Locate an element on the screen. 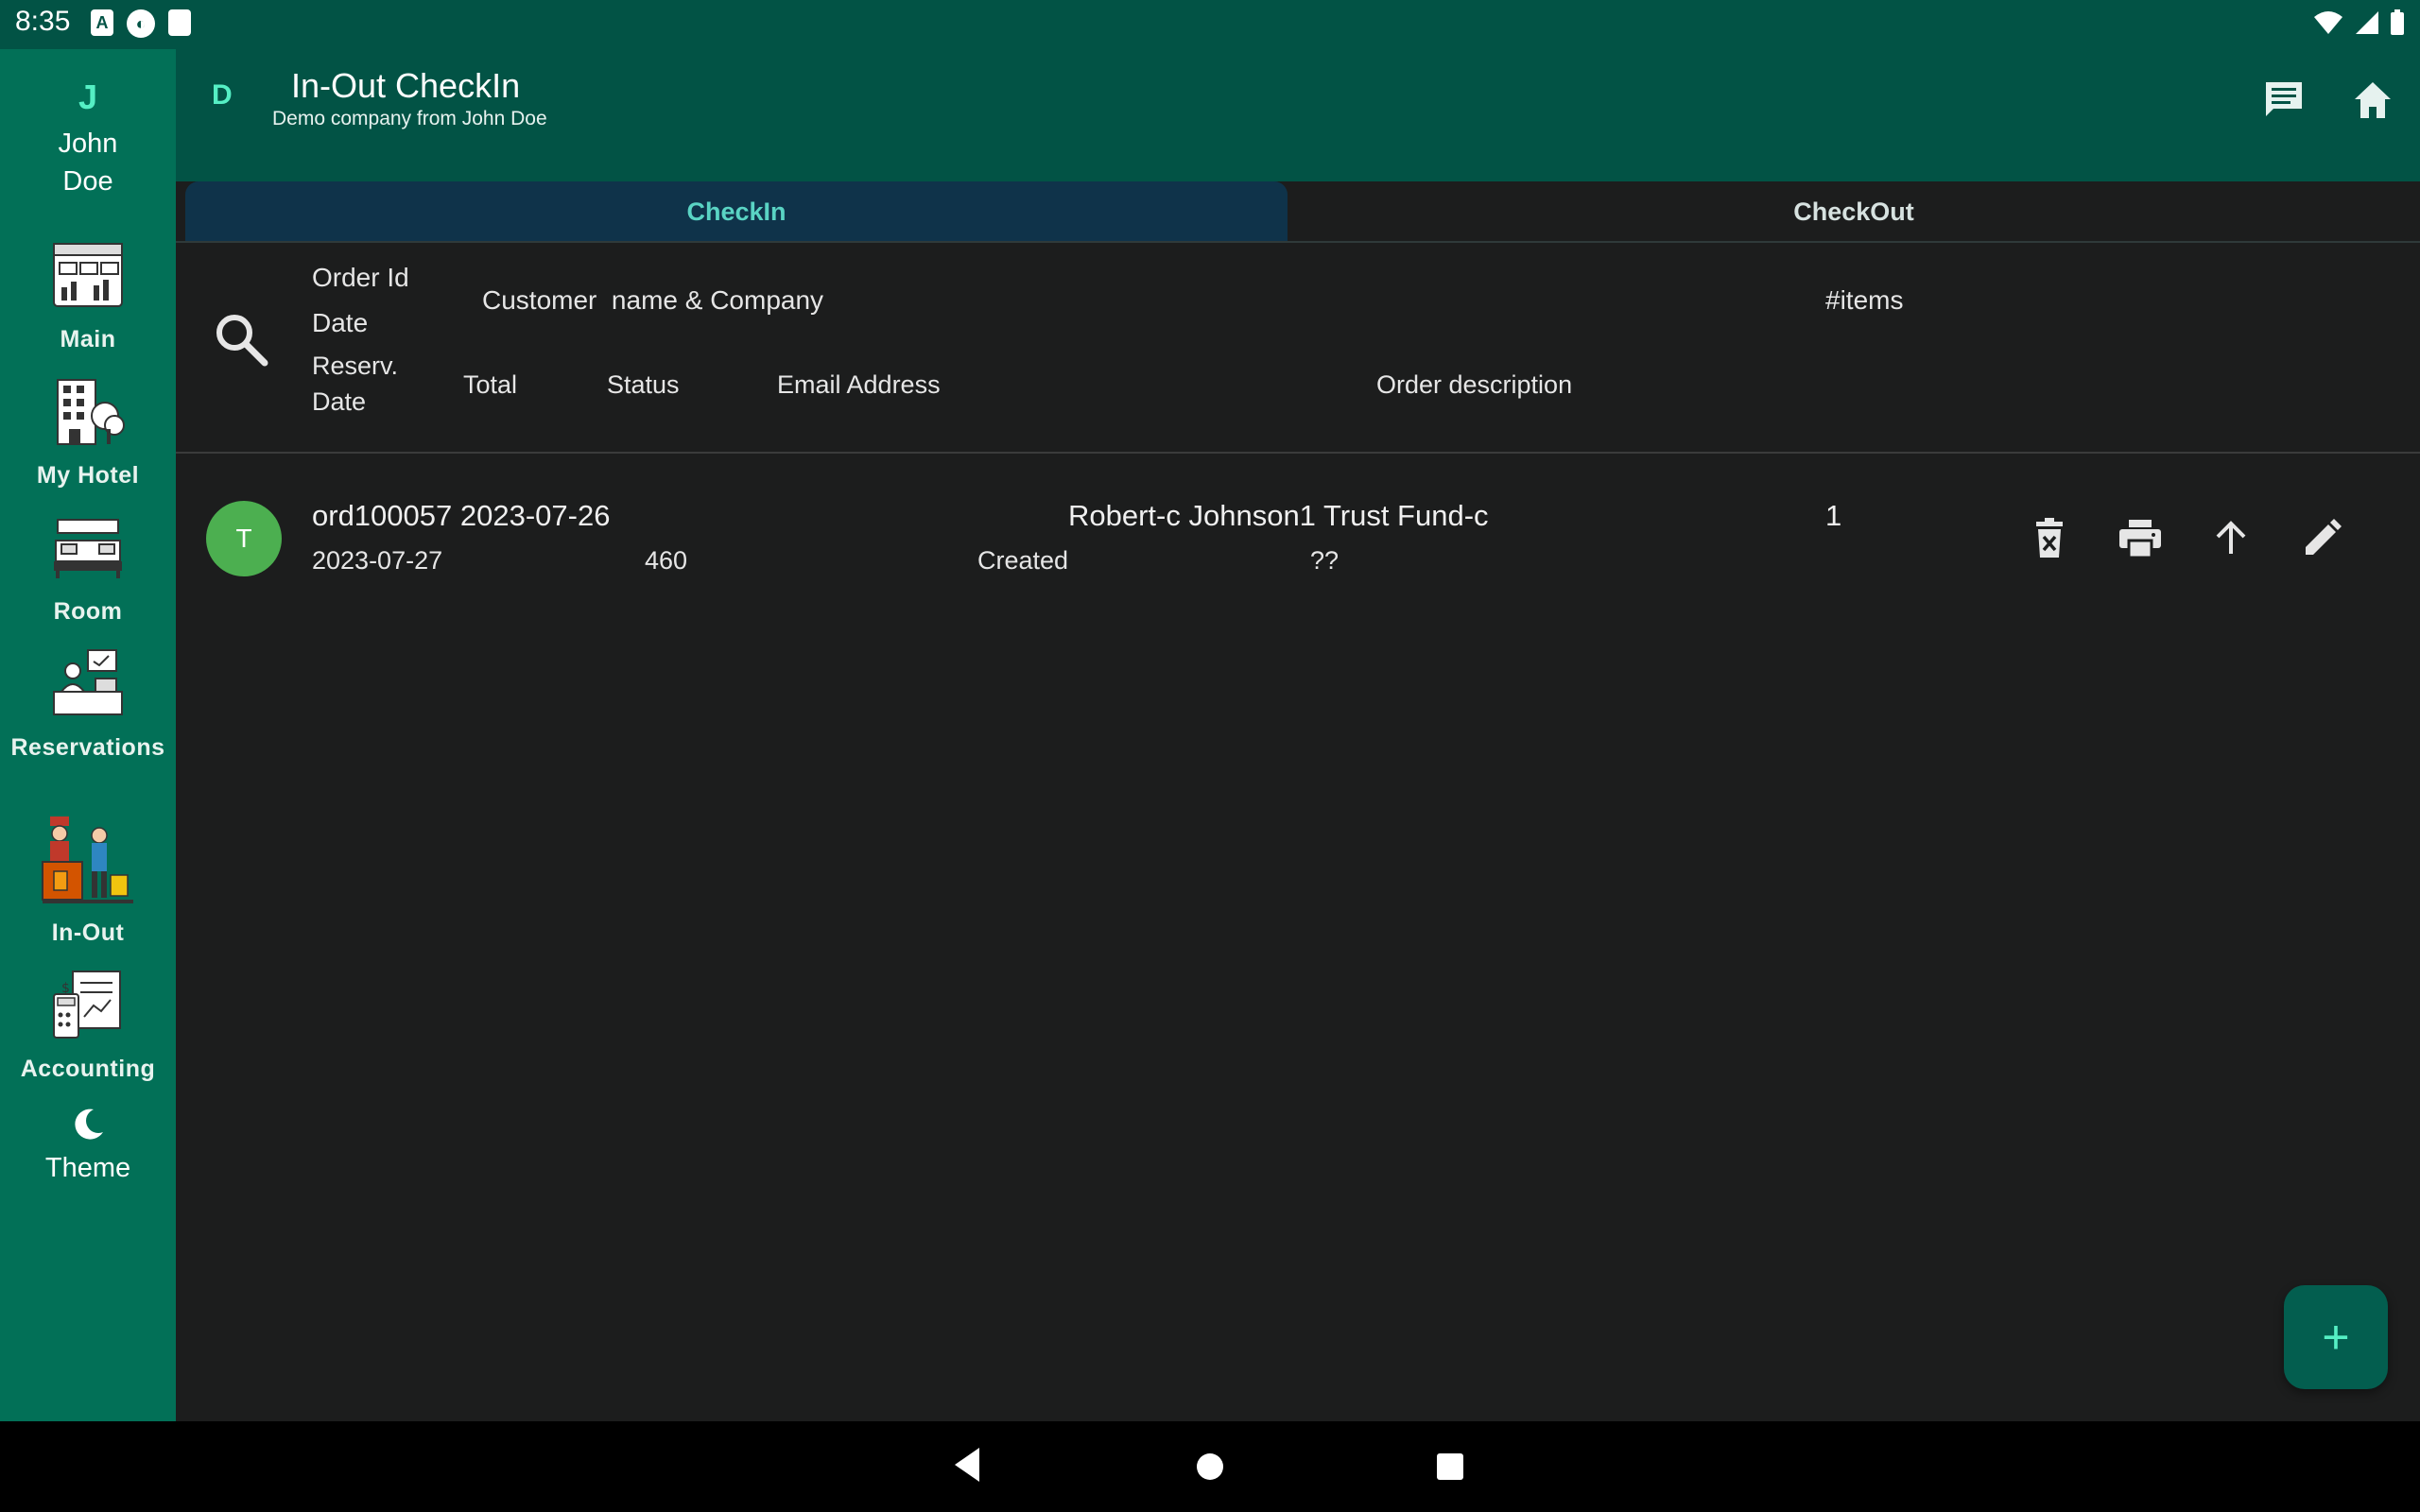  rail-item-label: Reservations is located at coordinates (87, 747).